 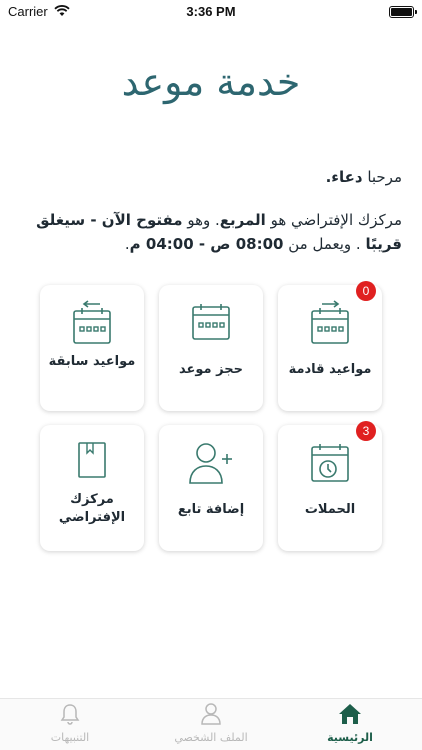 What do you see at coordinates (92, 361) in the screenshot?
I see `past-appointments-label: مواعيد سابقة` at bounding box center [92, 361].